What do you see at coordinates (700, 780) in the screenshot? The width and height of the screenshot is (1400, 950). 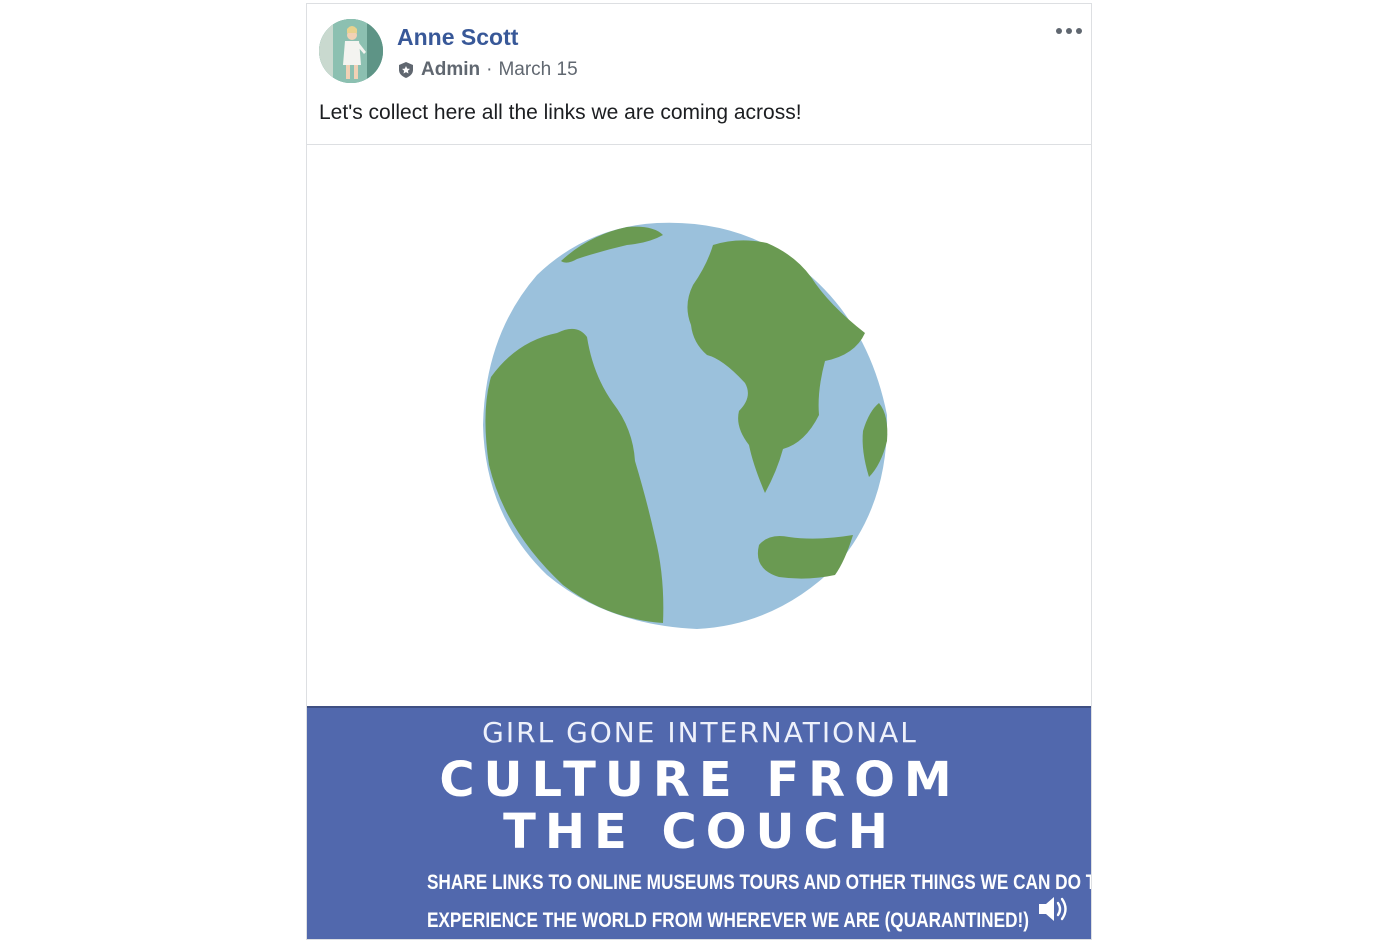 I see `banner-title-line1: CULTURE FROM` at bounding box center [700, 780].